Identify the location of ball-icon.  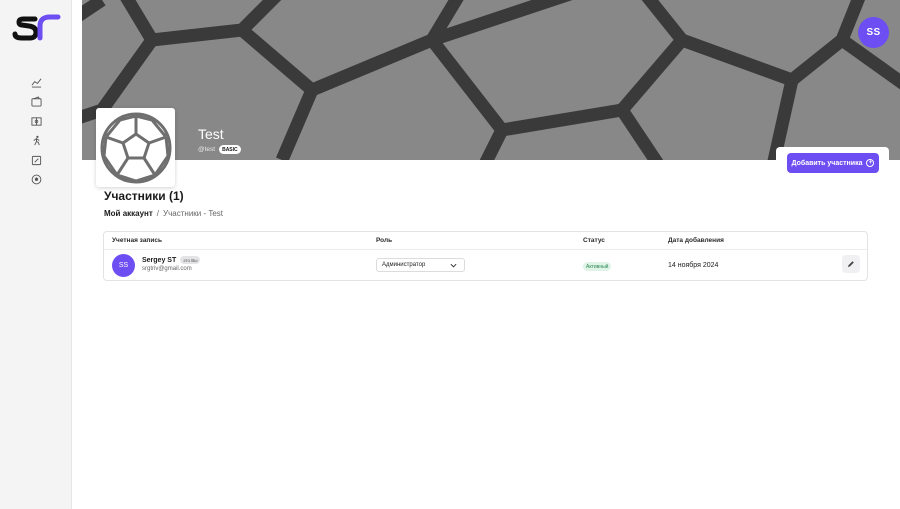
(36, 181).